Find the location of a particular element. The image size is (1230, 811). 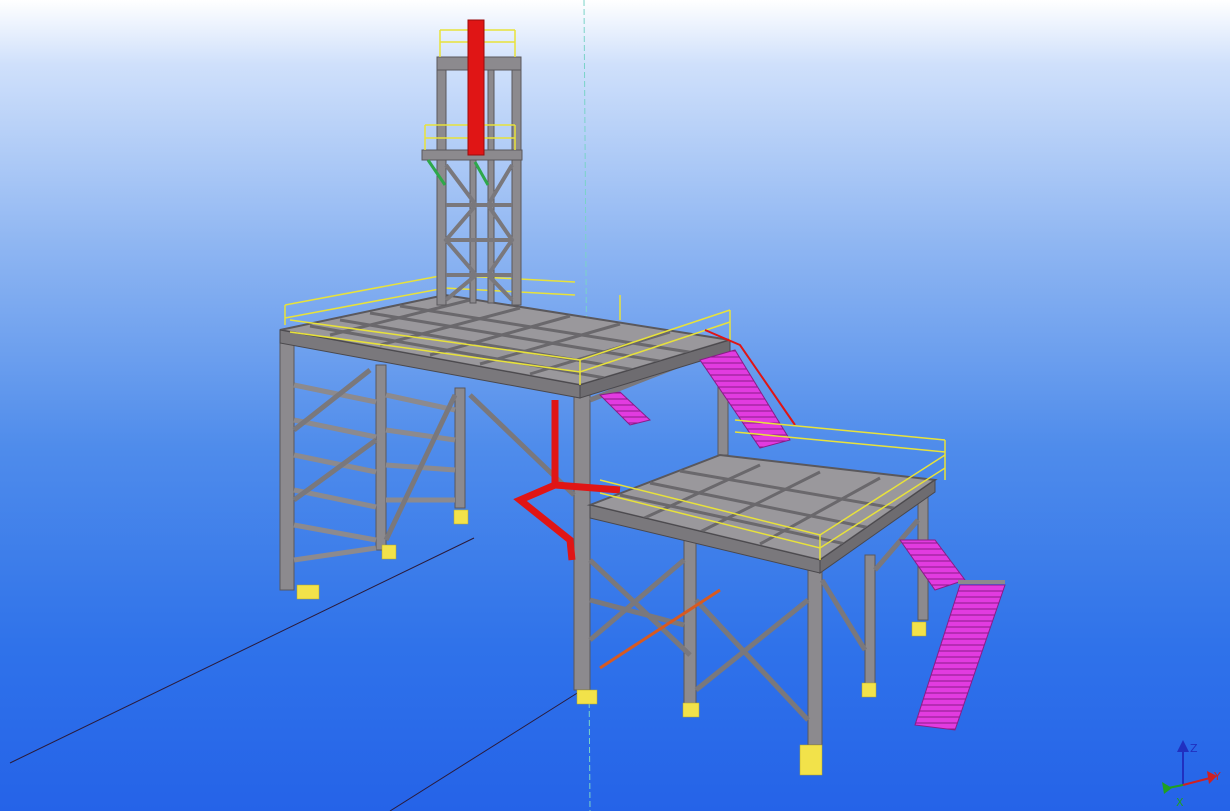

y-axis-label: Y is located at coordinates (1217, 776).